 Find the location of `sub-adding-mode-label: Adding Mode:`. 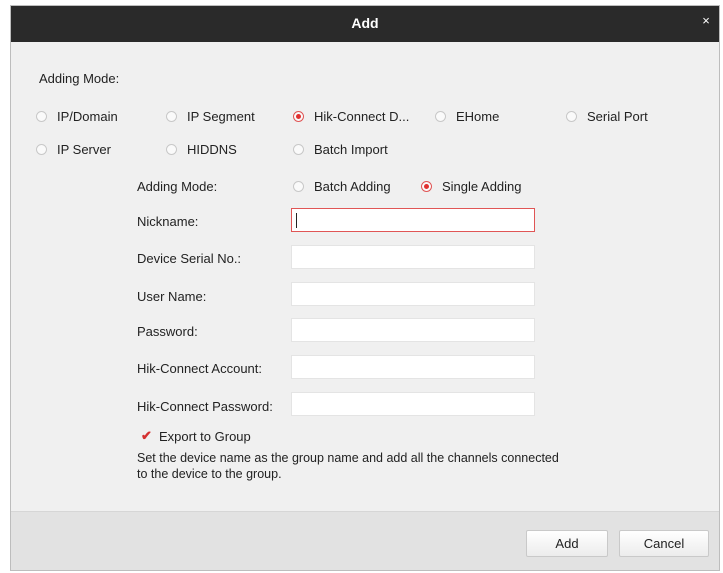

sub-adding-mode-label: Adding Mode: is located at coordinates (177, 186).